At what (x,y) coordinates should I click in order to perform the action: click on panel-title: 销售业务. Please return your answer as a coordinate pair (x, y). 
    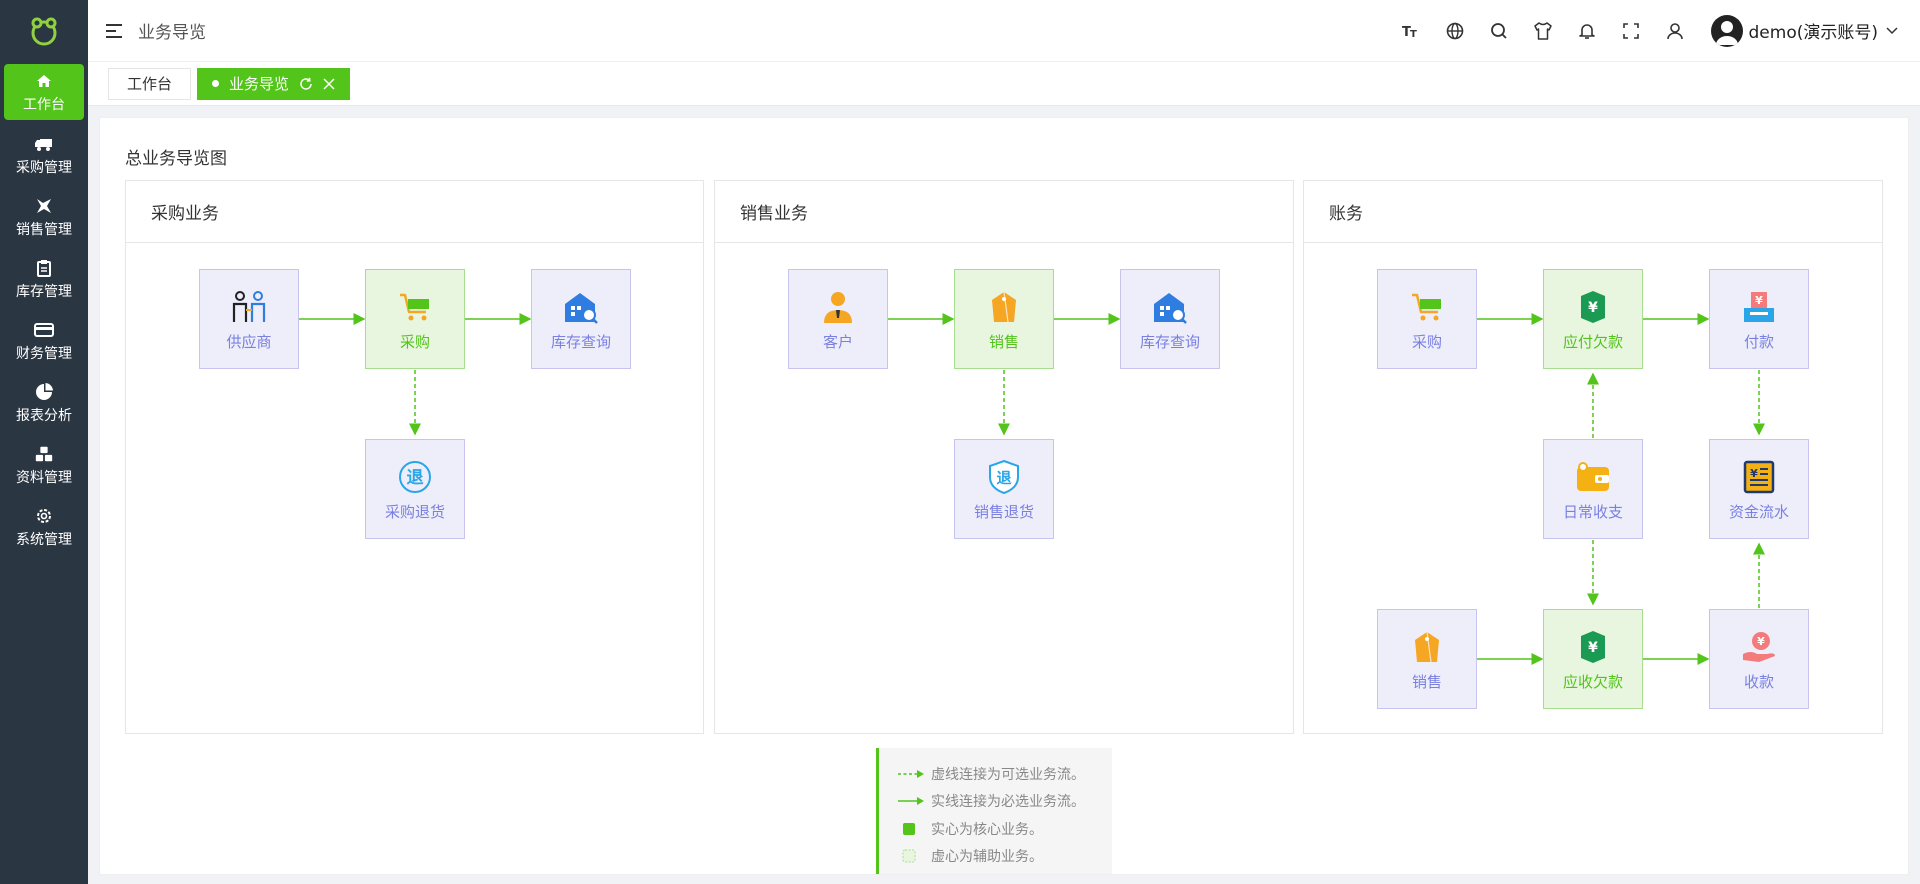
    Looking at the image, I should click on (1004, 212).